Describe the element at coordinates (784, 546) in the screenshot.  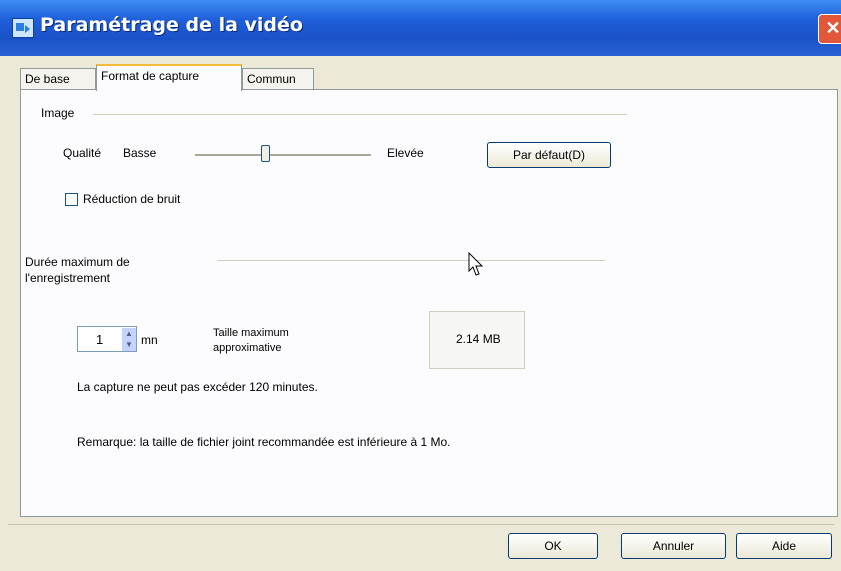
I see `help-button: Aide` at that location.